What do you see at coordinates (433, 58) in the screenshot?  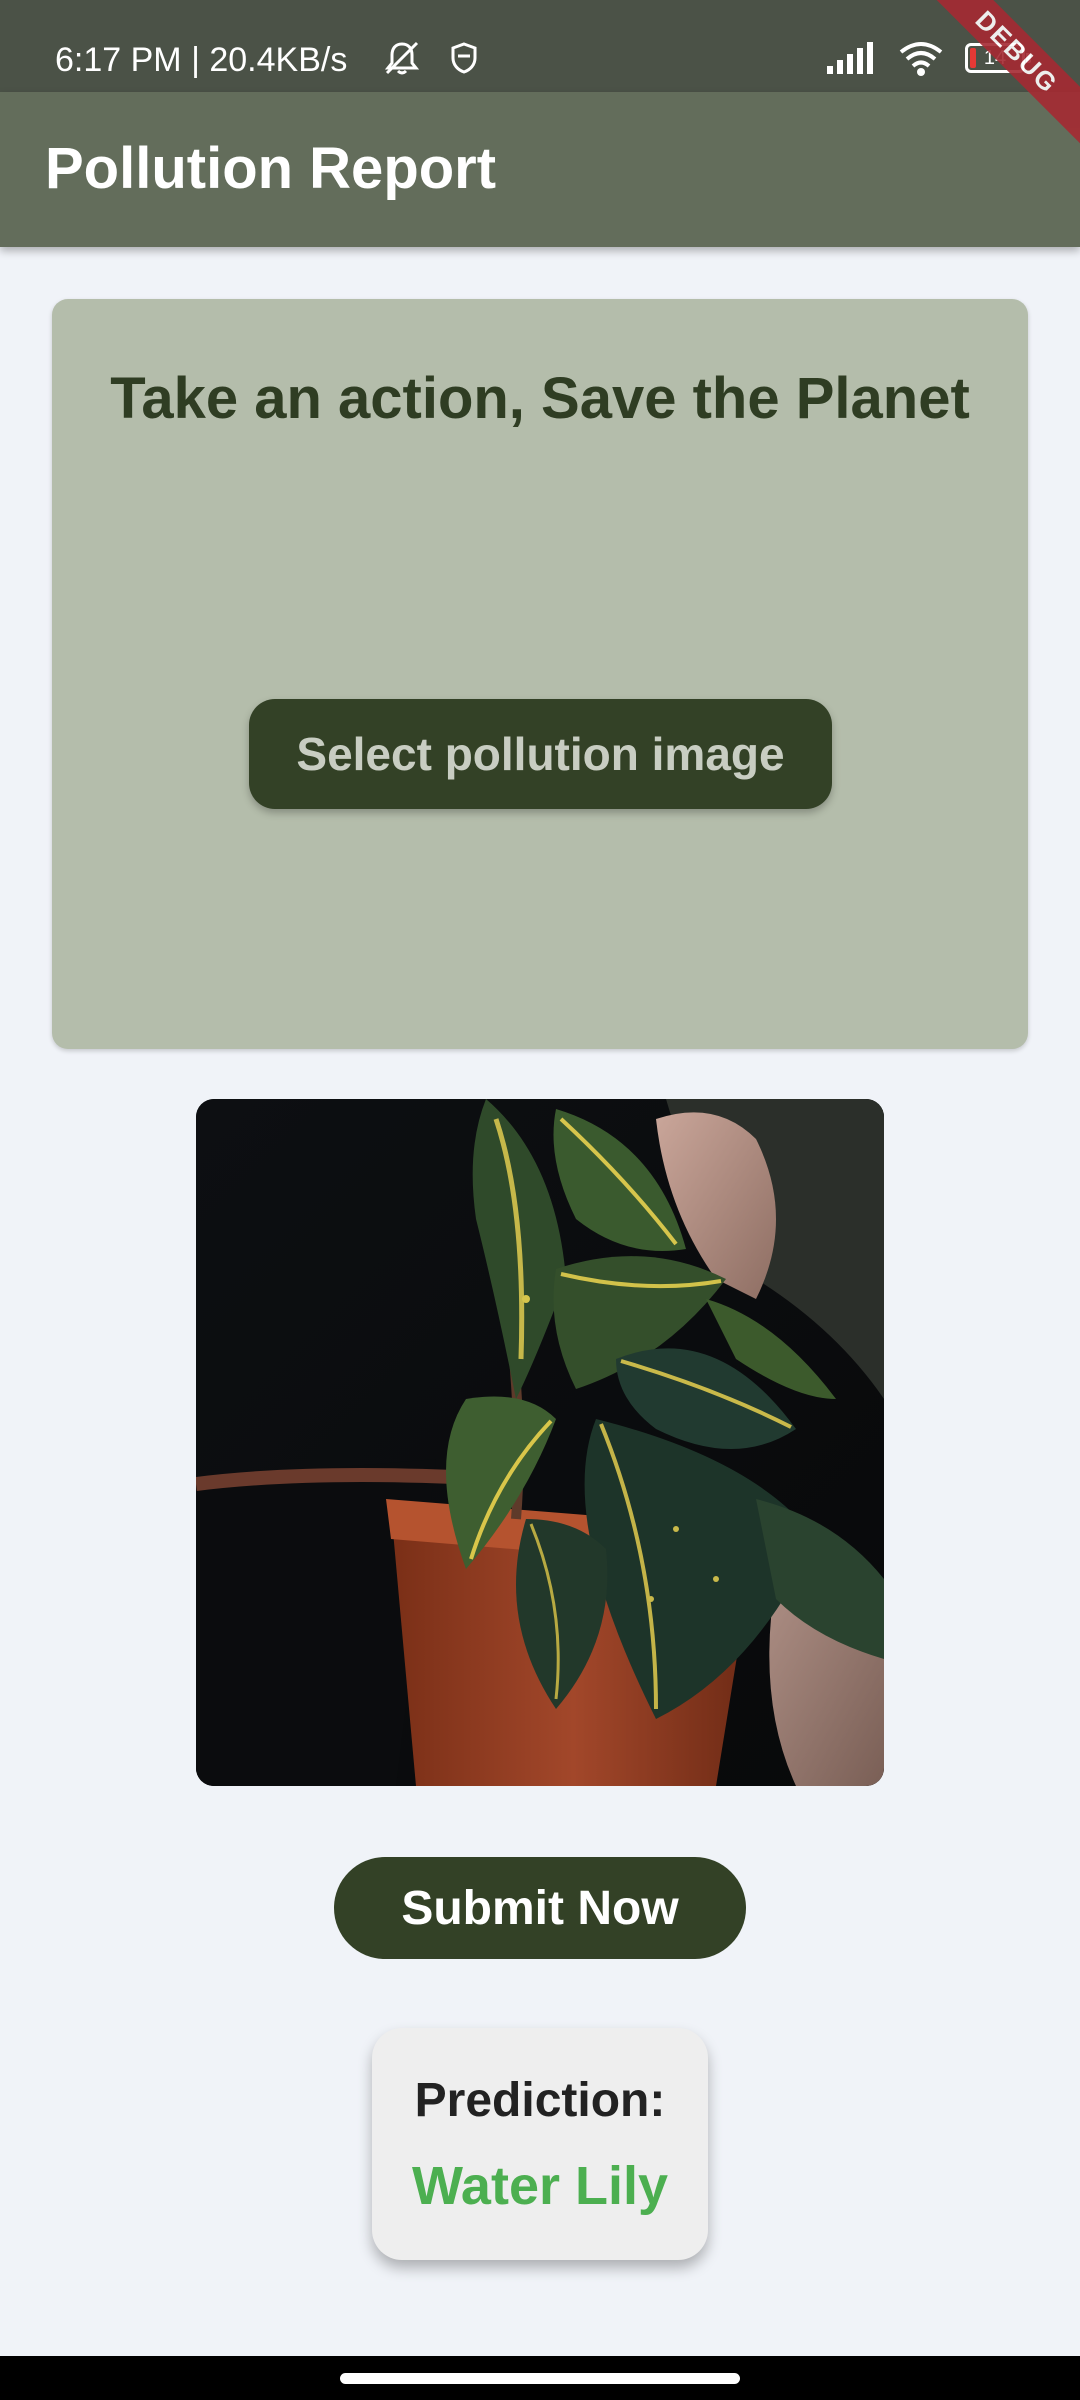 I see `status-icons-left` at bounding box center [433, 58].